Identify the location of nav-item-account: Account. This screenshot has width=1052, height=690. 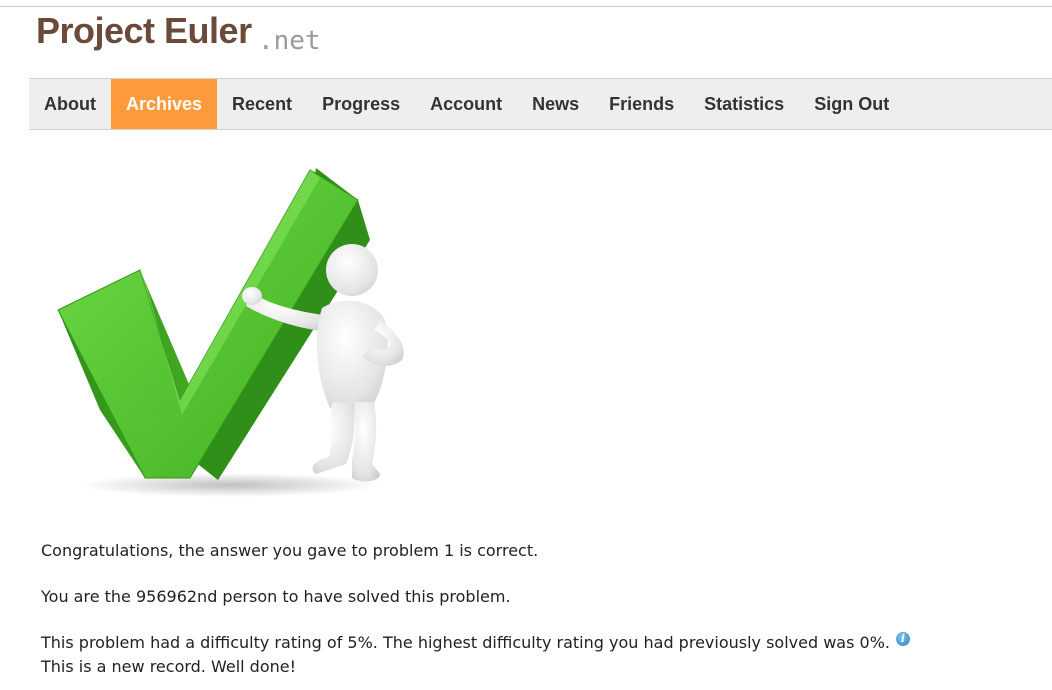
(466, 104).